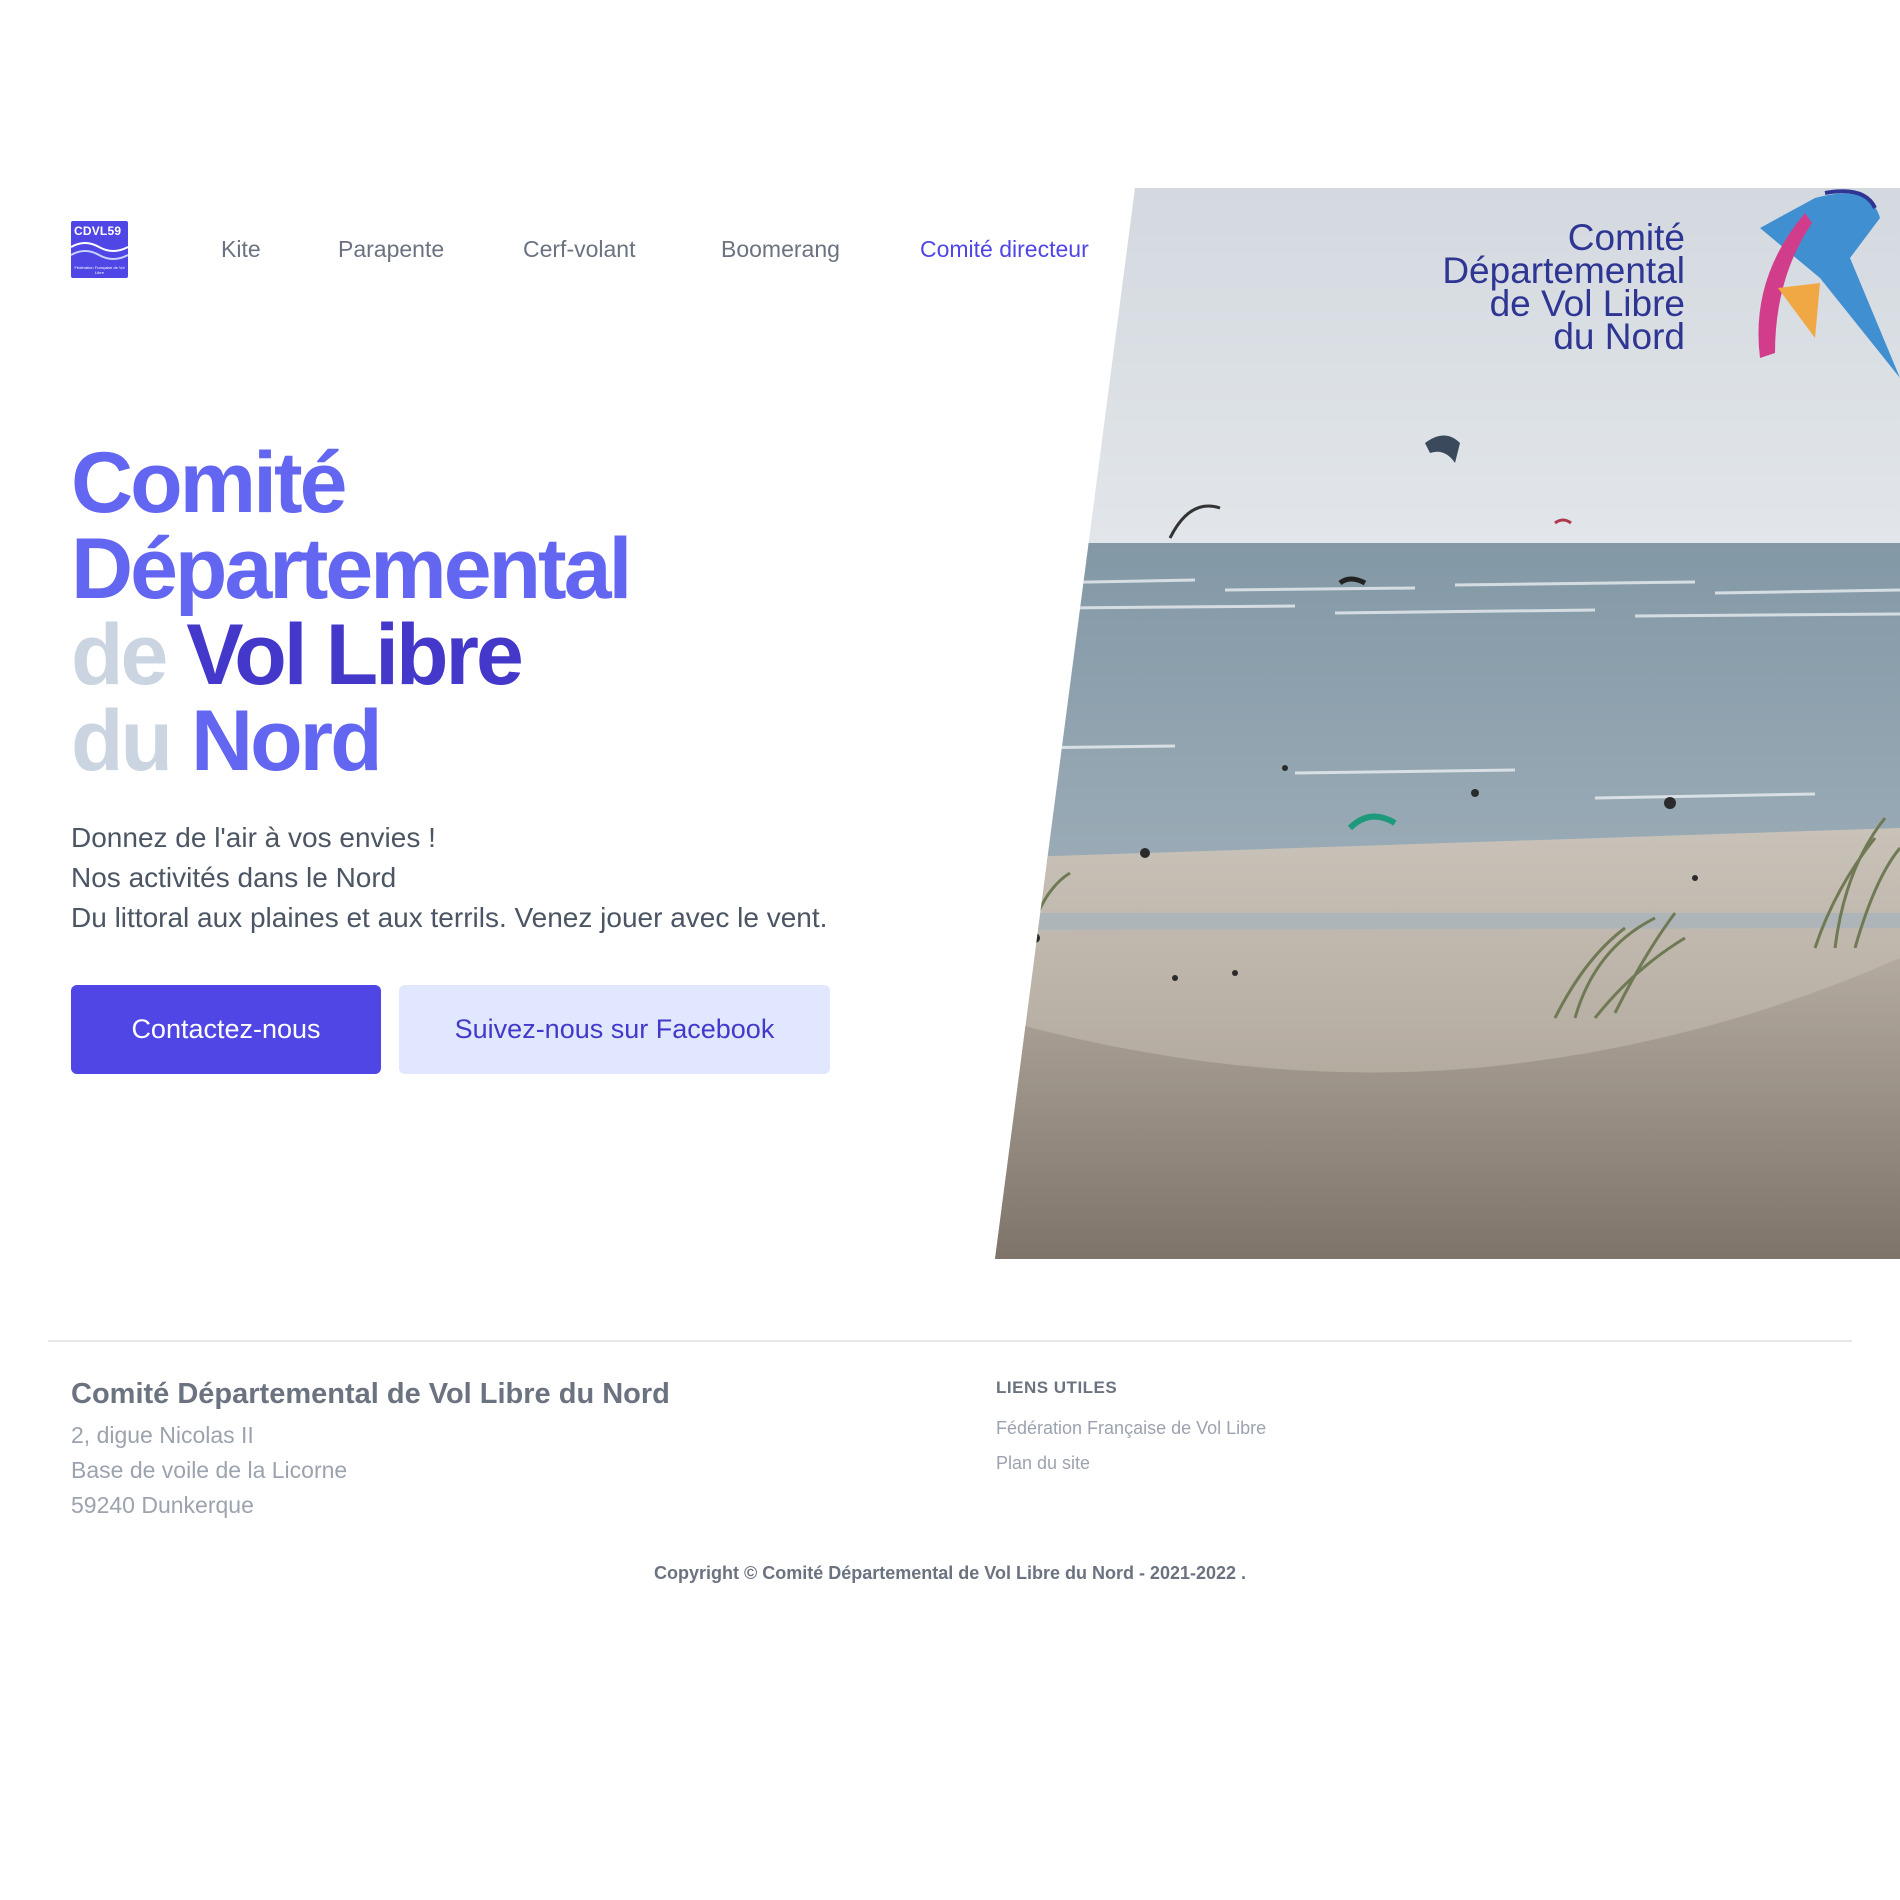 This screenshot has width=1900, height=1900. I want to click on hero-title-word-nord: Nord, so click(286, 741).